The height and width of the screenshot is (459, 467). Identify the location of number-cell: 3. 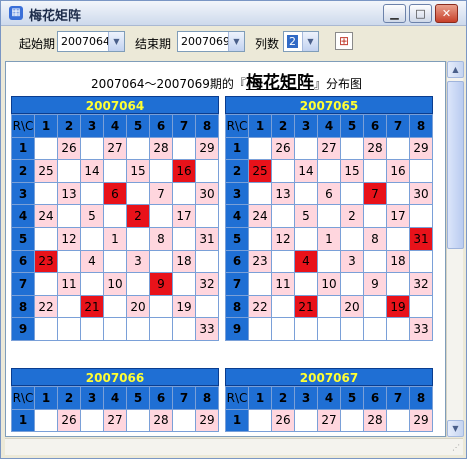
(138, 261).